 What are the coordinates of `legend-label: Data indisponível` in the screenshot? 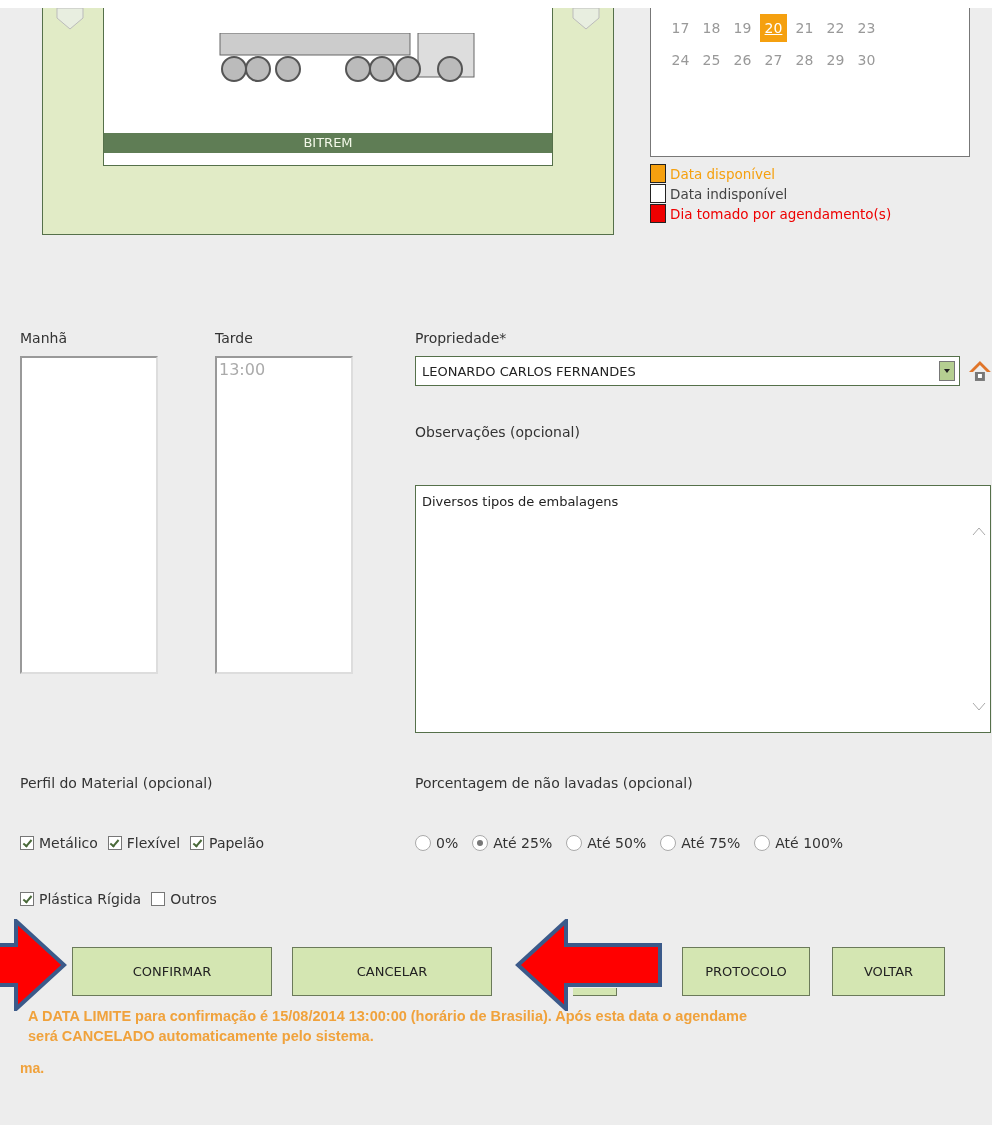 It's located at (729, 193).